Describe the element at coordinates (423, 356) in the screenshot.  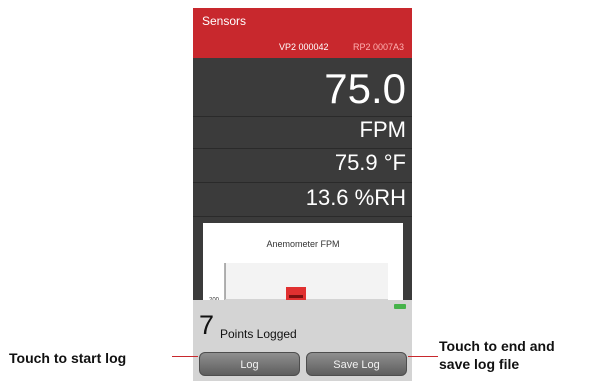
I see `callout-line-right` at that location.